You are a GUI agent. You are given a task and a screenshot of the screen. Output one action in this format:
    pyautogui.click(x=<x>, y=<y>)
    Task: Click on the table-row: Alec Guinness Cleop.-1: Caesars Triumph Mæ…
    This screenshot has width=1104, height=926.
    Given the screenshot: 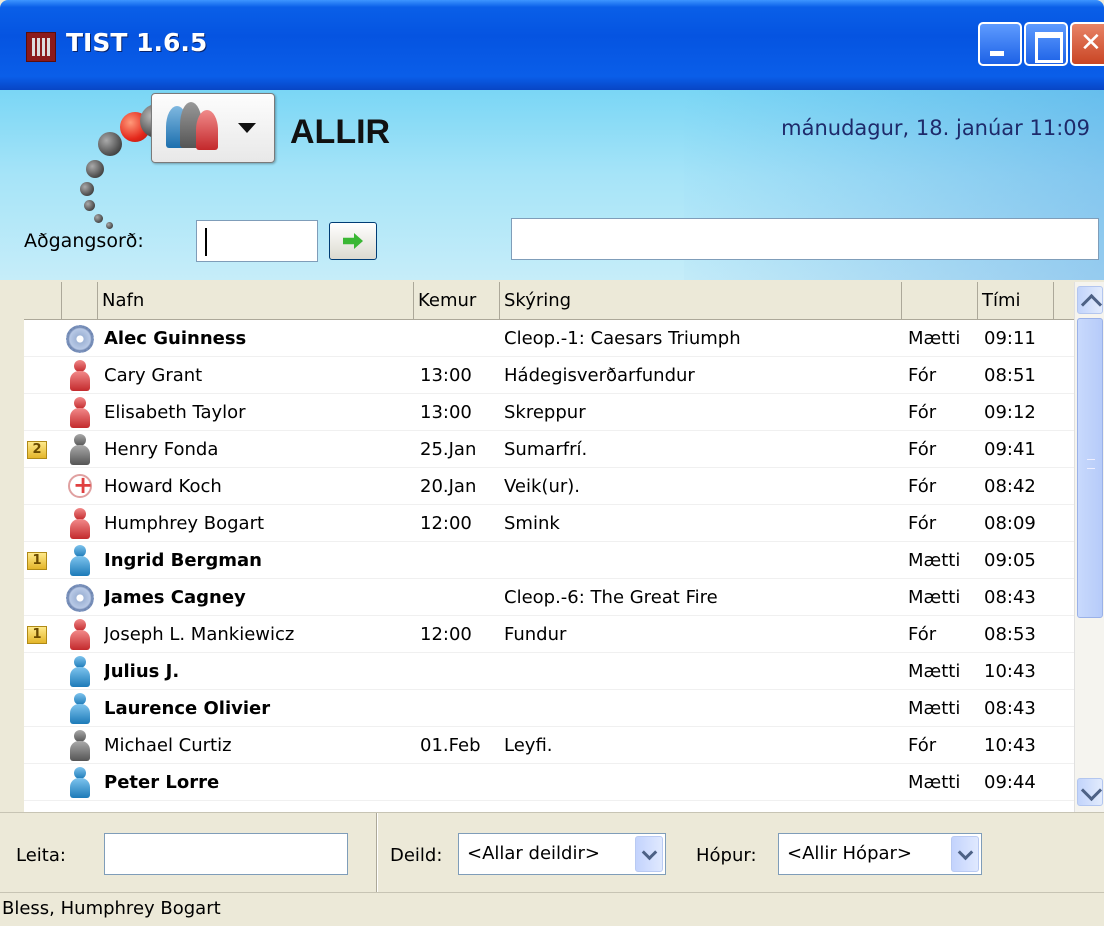 What is the action you would take?
    pyautogui.click(x=549, y=338)
    